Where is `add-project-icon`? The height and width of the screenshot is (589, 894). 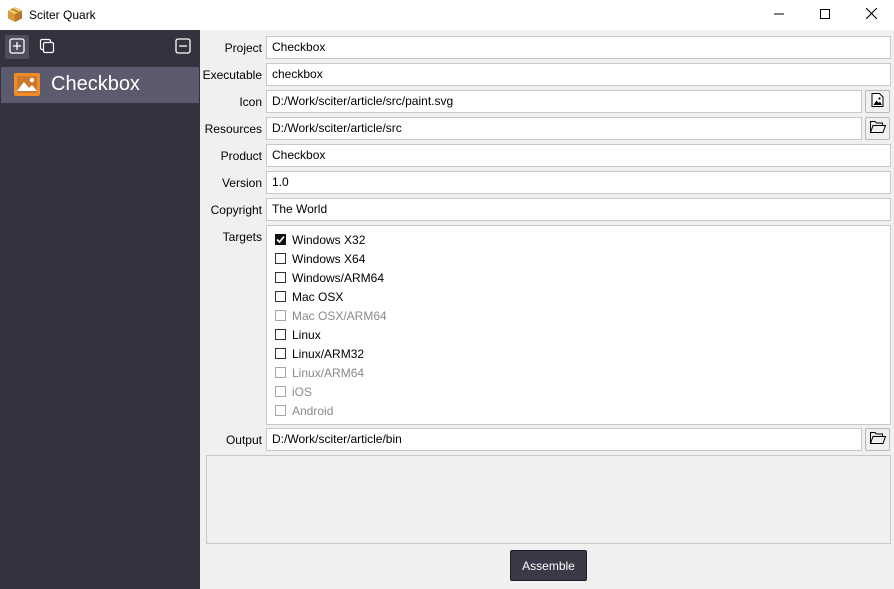 add-project-icon is located at coordinates (17, 47).